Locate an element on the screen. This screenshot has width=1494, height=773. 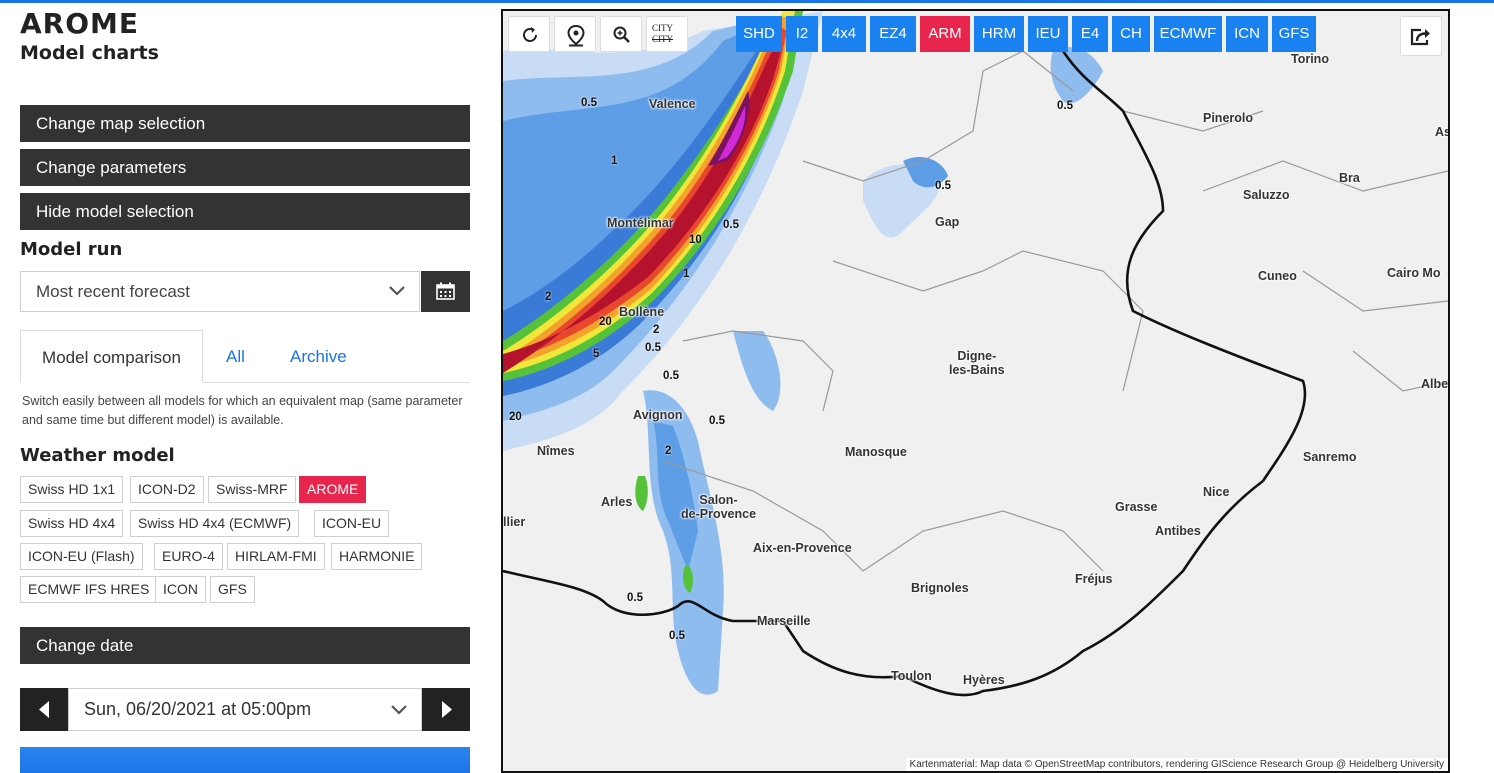
city-label-cuneo: Cuneo is located at coordinates (1277, 276).